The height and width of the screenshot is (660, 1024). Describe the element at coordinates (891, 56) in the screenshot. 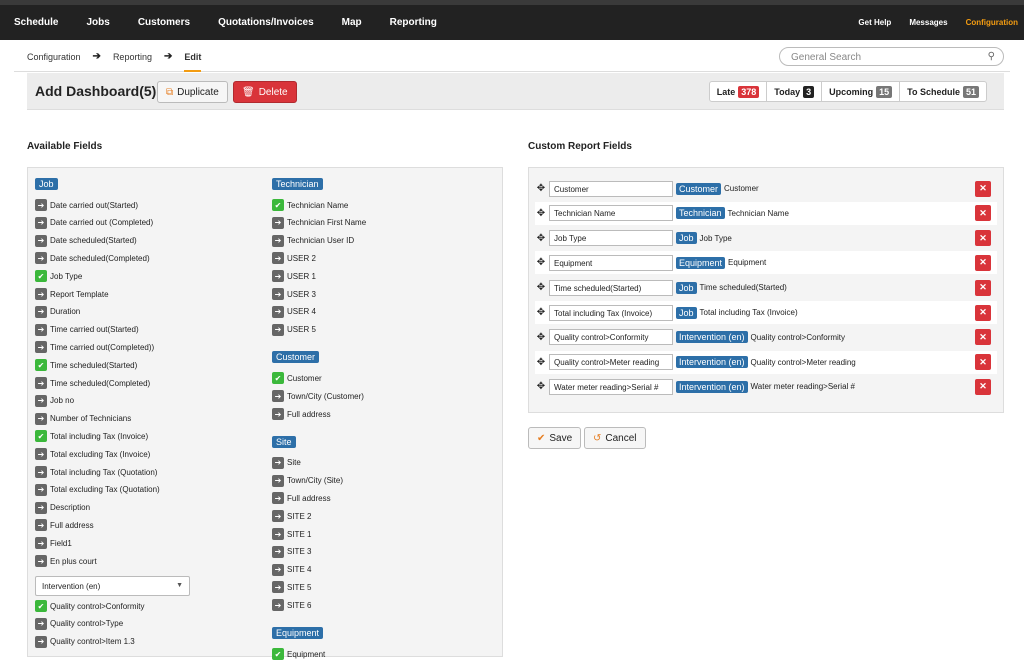

I see `search-input: General Search ⚲` at that location.